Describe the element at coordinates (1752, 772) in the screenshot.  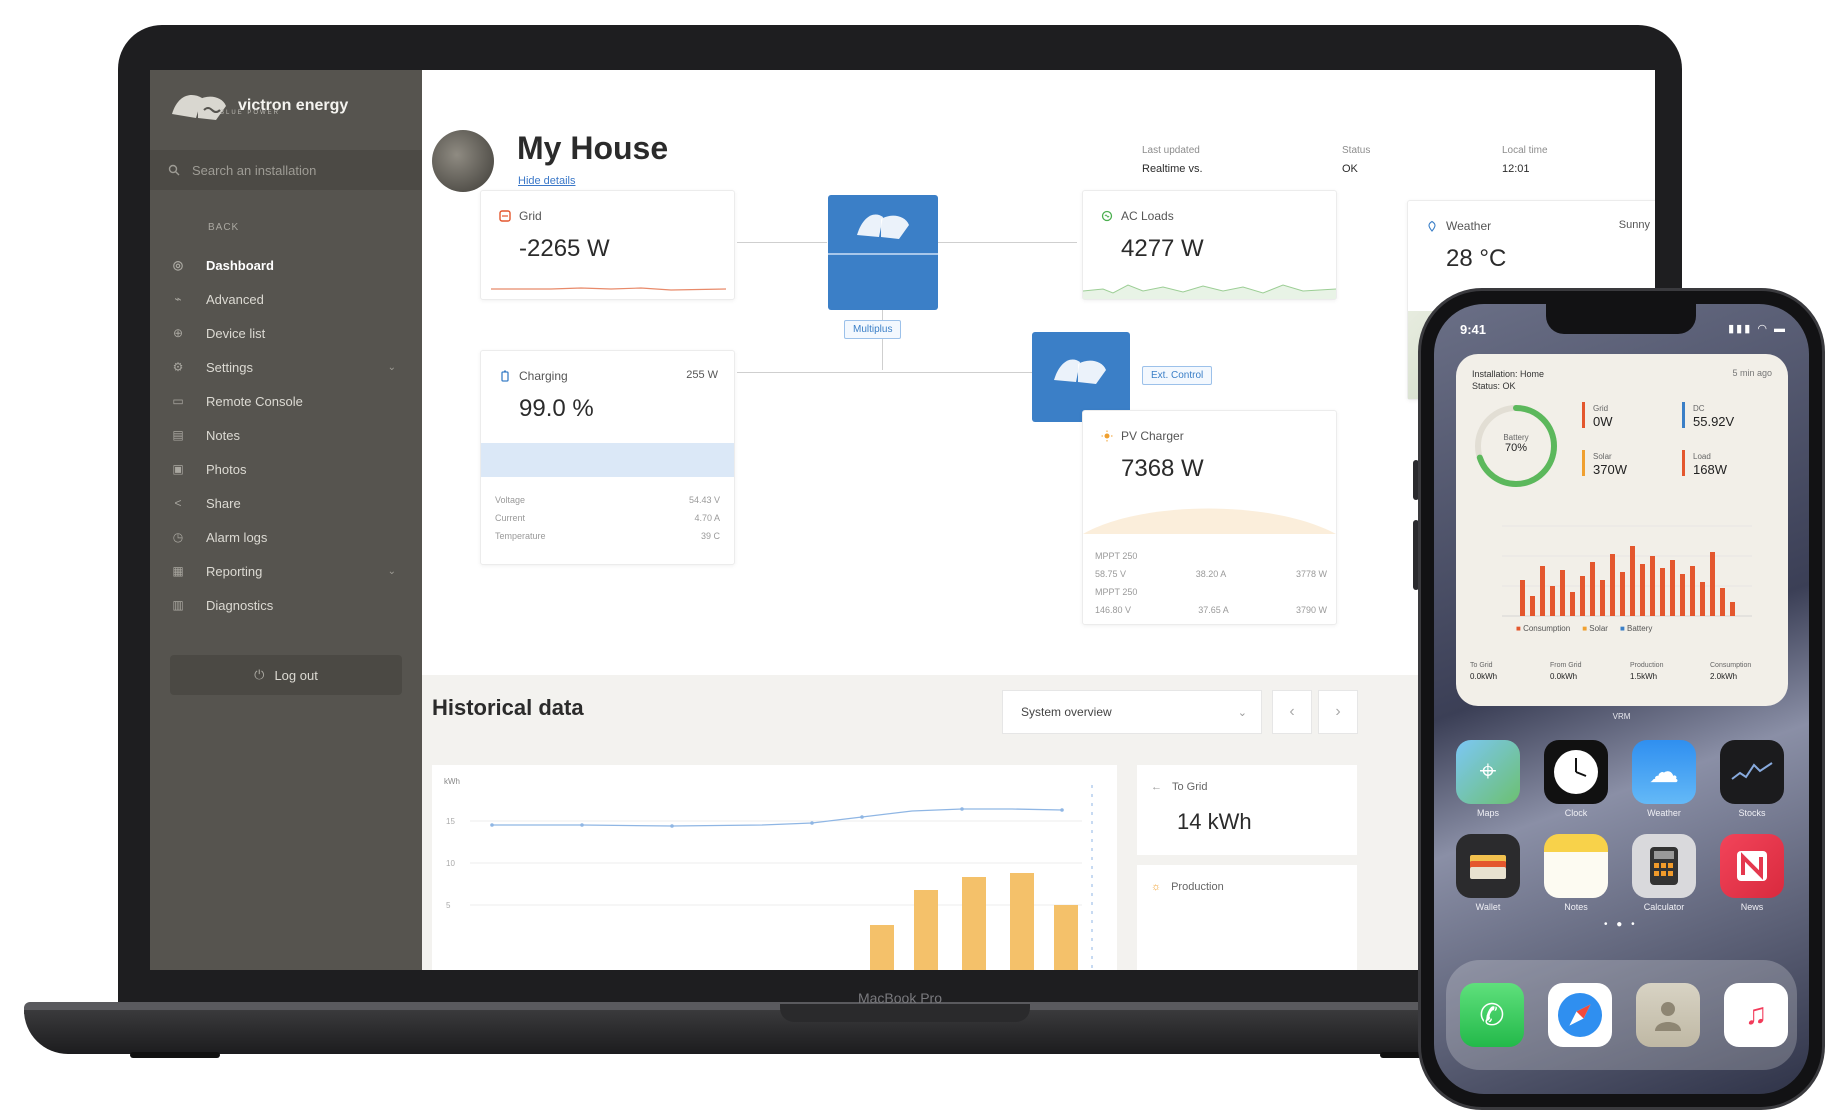
I see `stocks-icon` at that location.